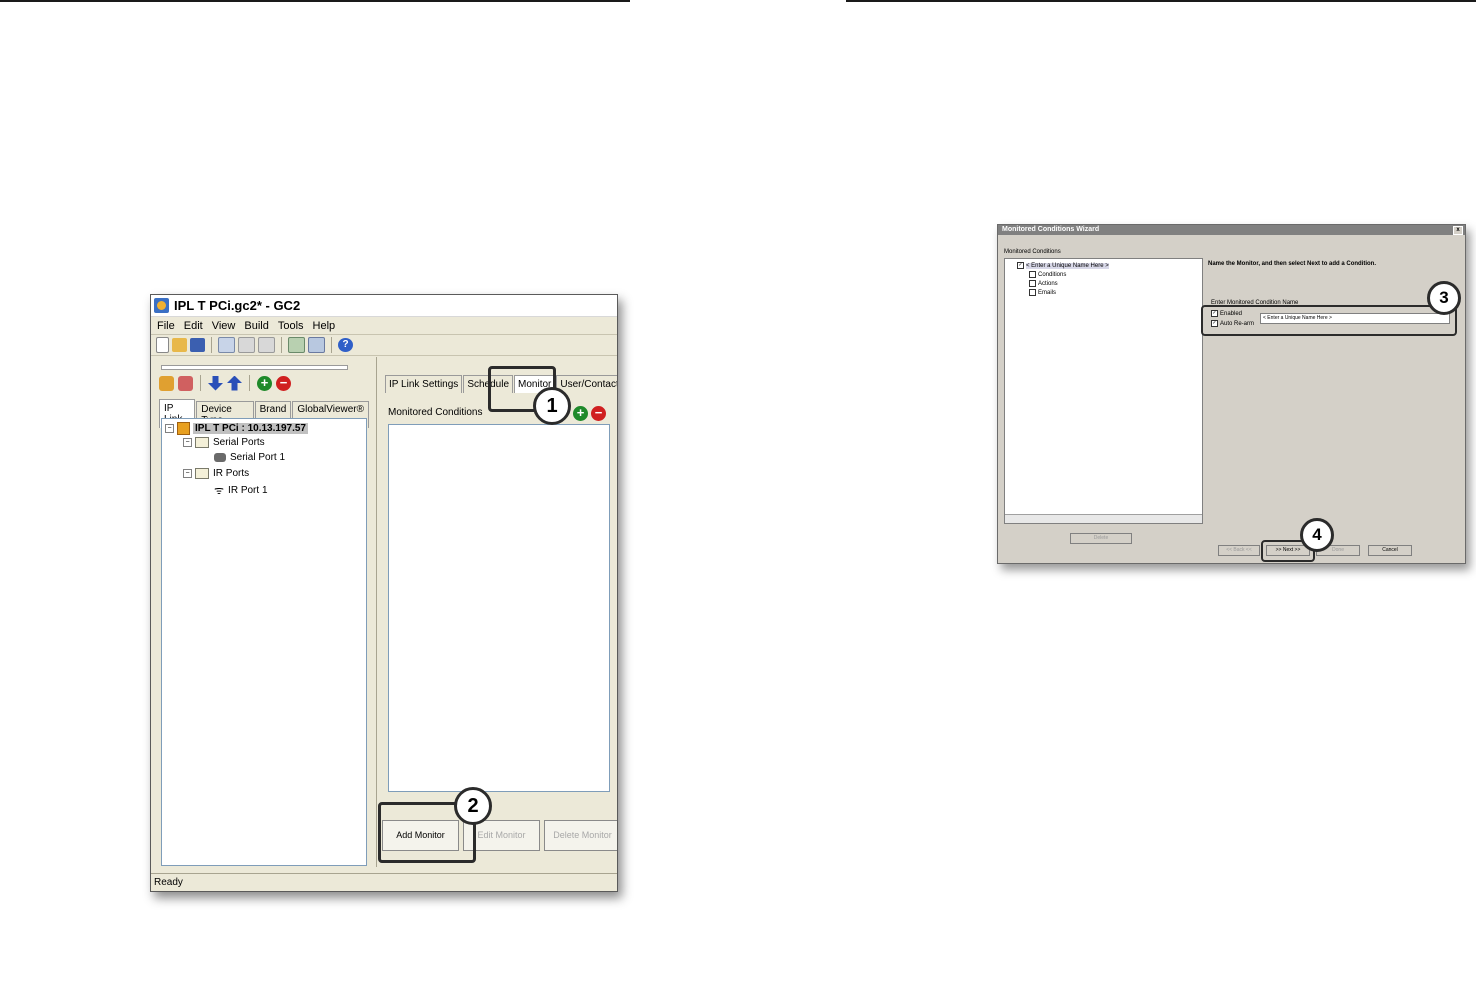 This screenshot has height=997, width=1476. What do you see at coordinates (580, 835) in the screenshot?
I see `delete-monitor-button: Delete Monitor` at bounding box center [580, 835].